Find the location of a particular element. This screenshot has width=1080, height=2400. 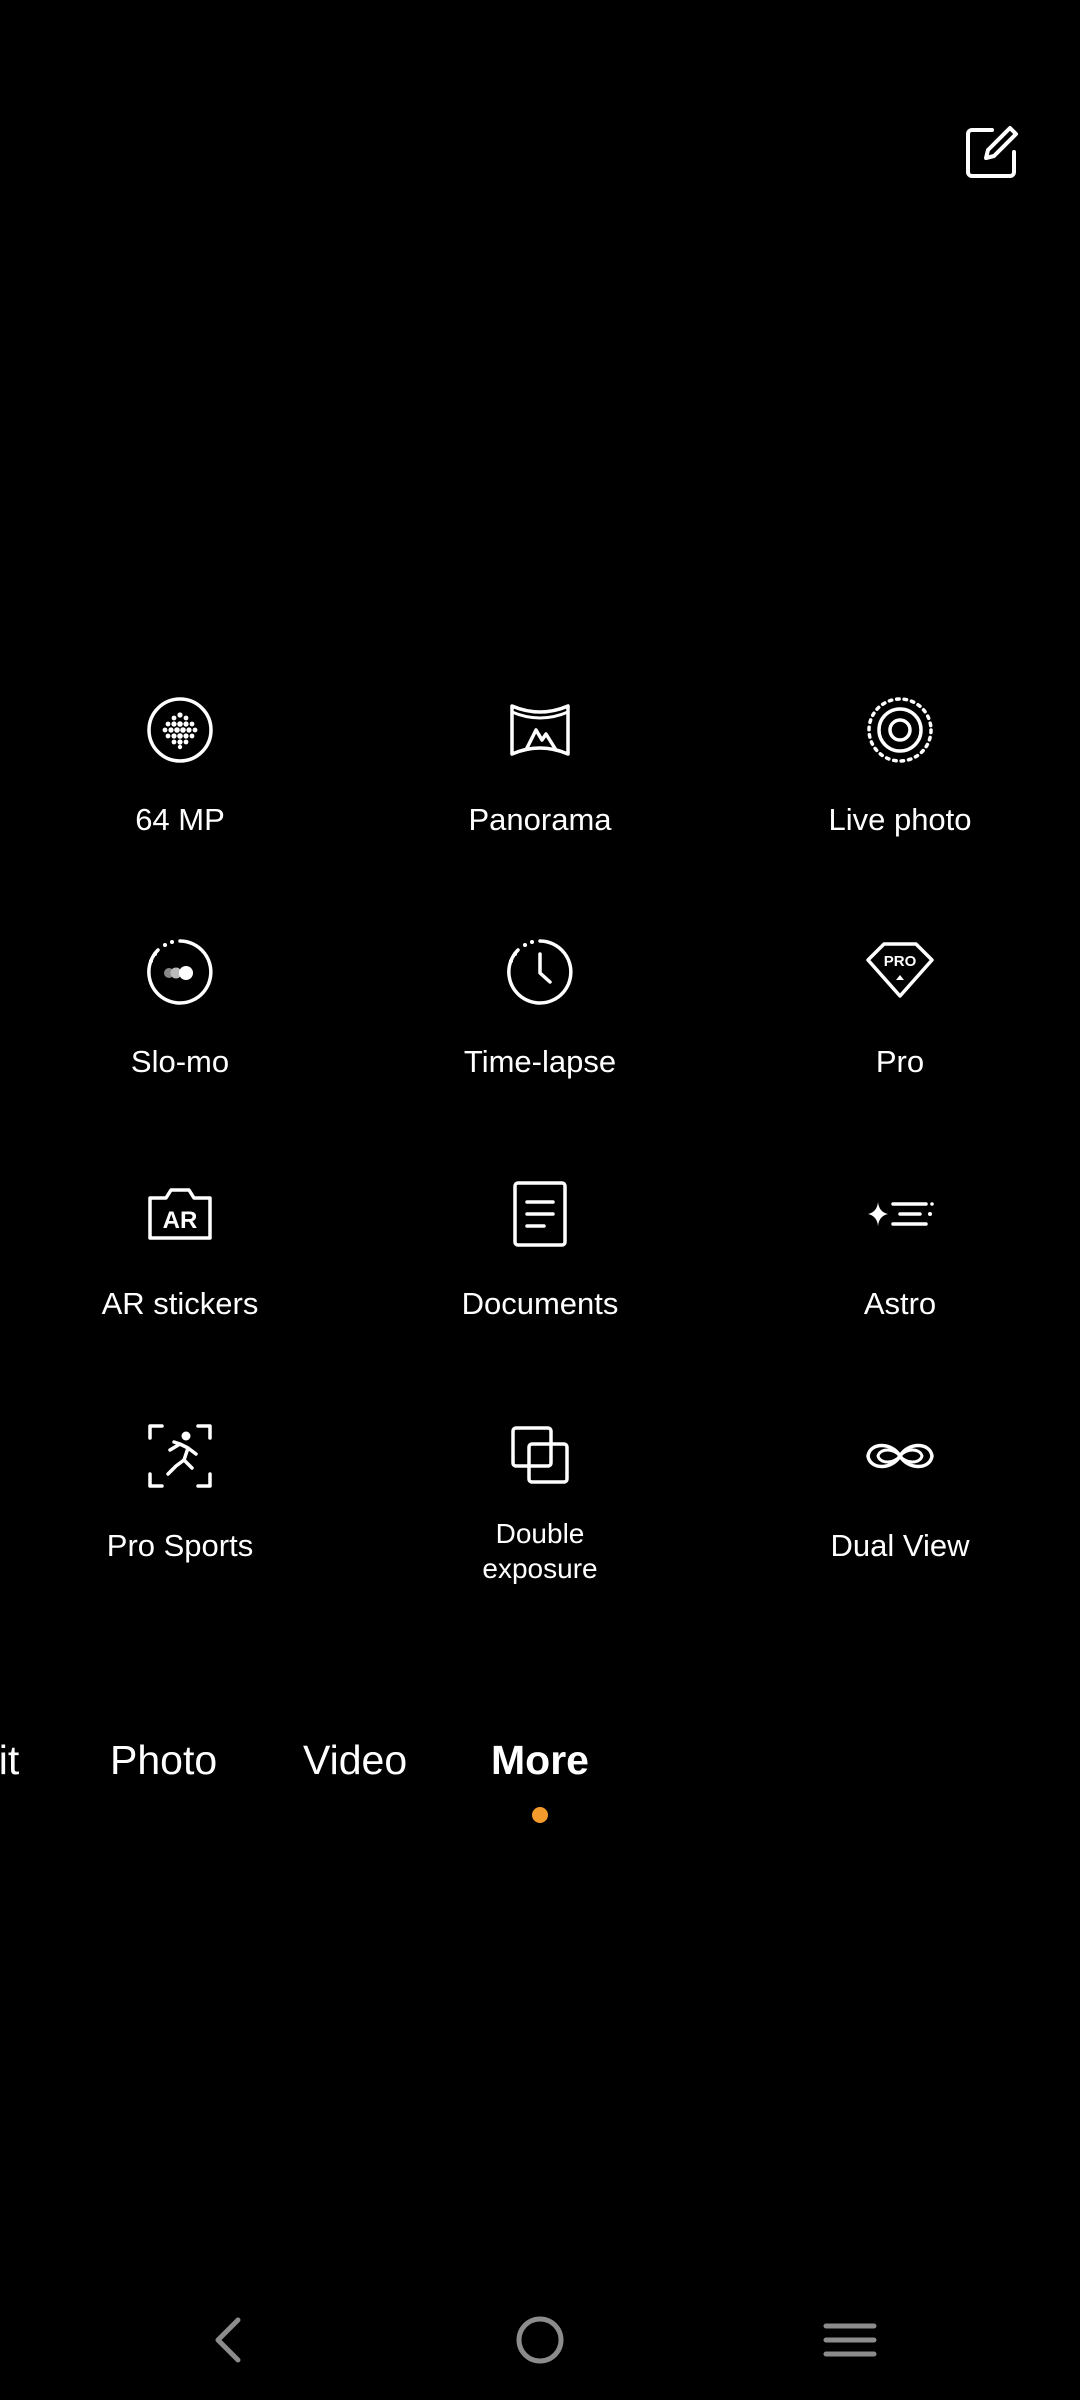

mode-label: Dual View is located at coordinates (900, 1545).